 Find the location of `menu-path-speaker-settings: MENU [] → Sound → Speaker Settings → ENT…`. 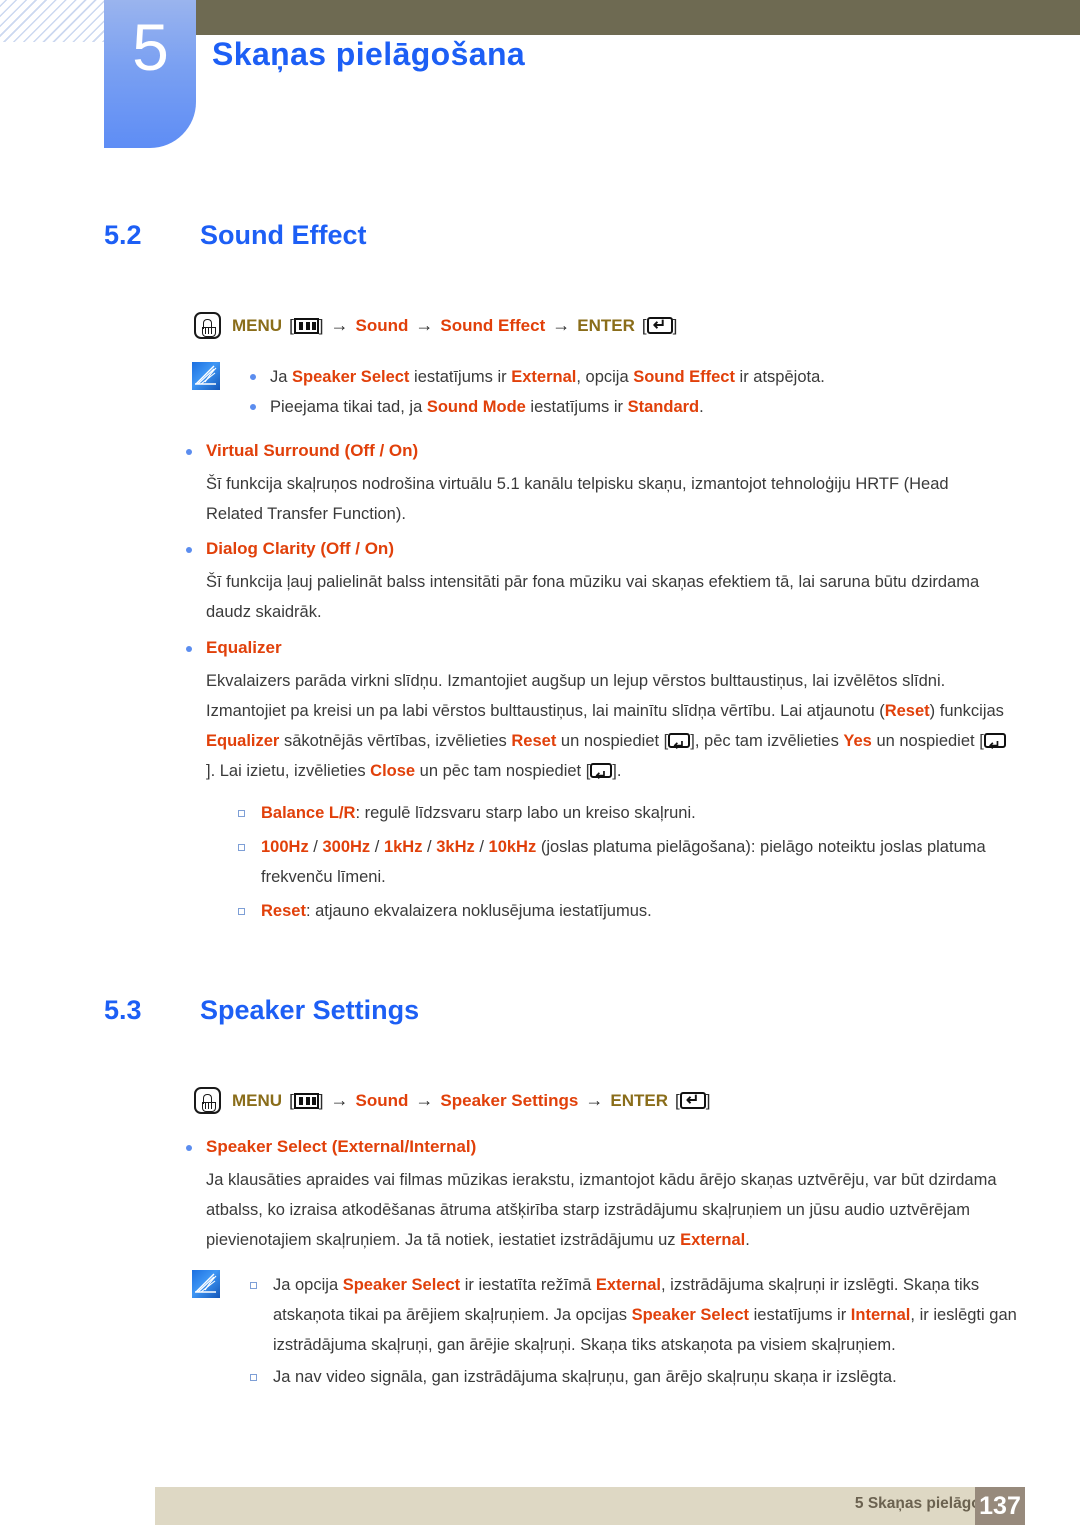

menu-path-speaker-settings: MENU [] → Sound → Speaker Settings → ENT… is located at coordinates (452, 1100).